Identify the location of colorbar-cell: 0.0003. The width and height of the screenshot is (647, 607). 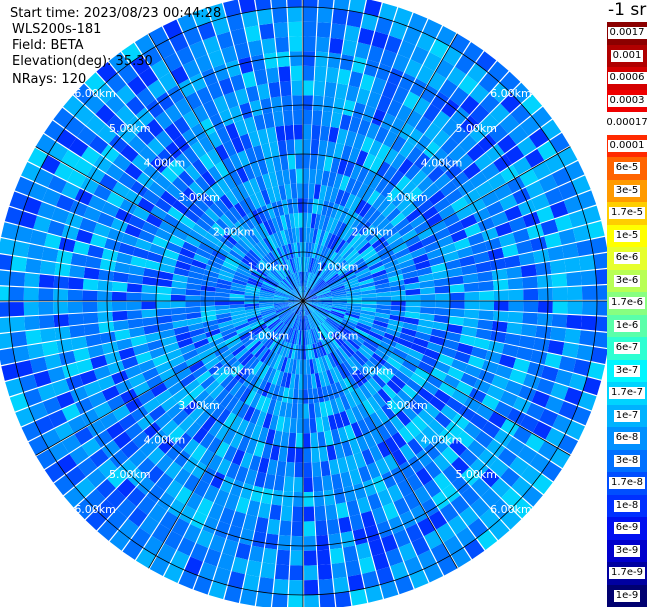
(627, 100).